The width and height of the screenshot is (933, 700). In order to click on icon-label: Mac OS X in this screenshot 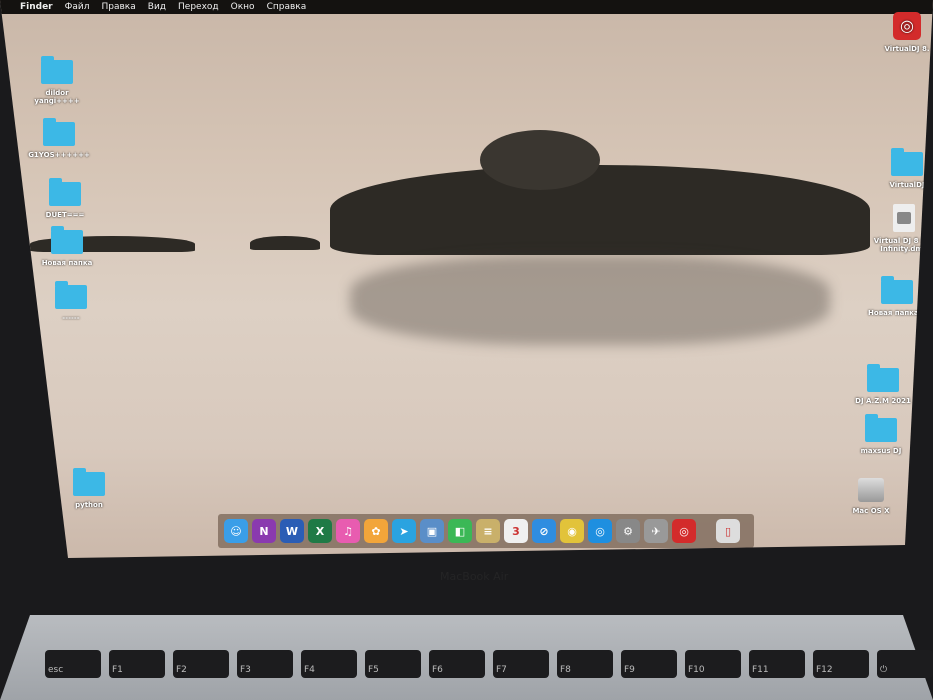, I will do `click(871, 511)`.